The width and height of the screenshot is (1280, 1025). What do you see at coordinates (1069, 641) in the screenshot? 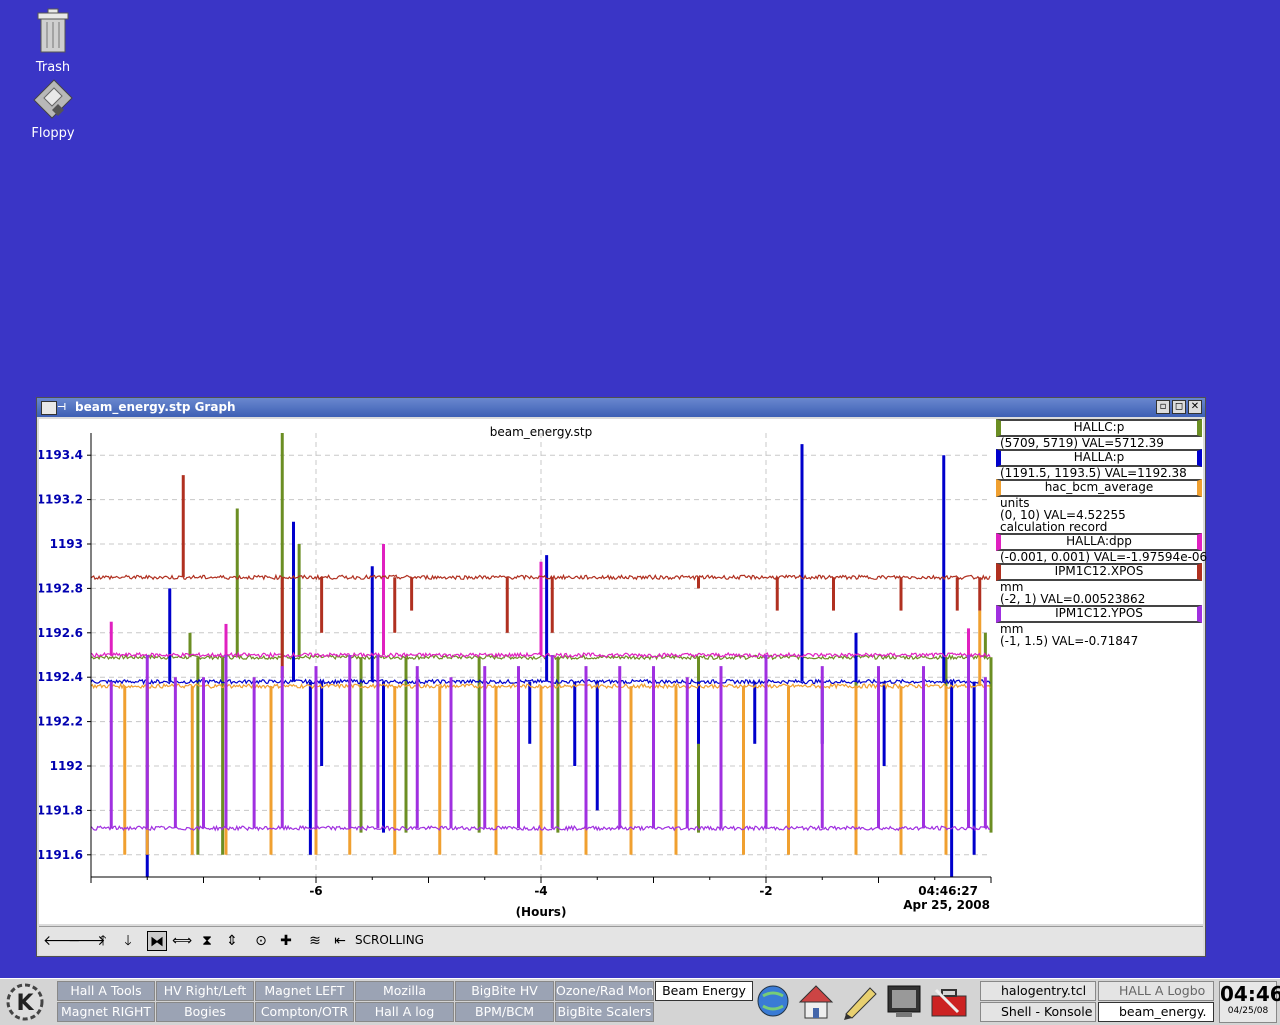
I see `legend-entry-info: (-1, 1.5) VAL=-0.71847` at bounding box center [1069, 641].